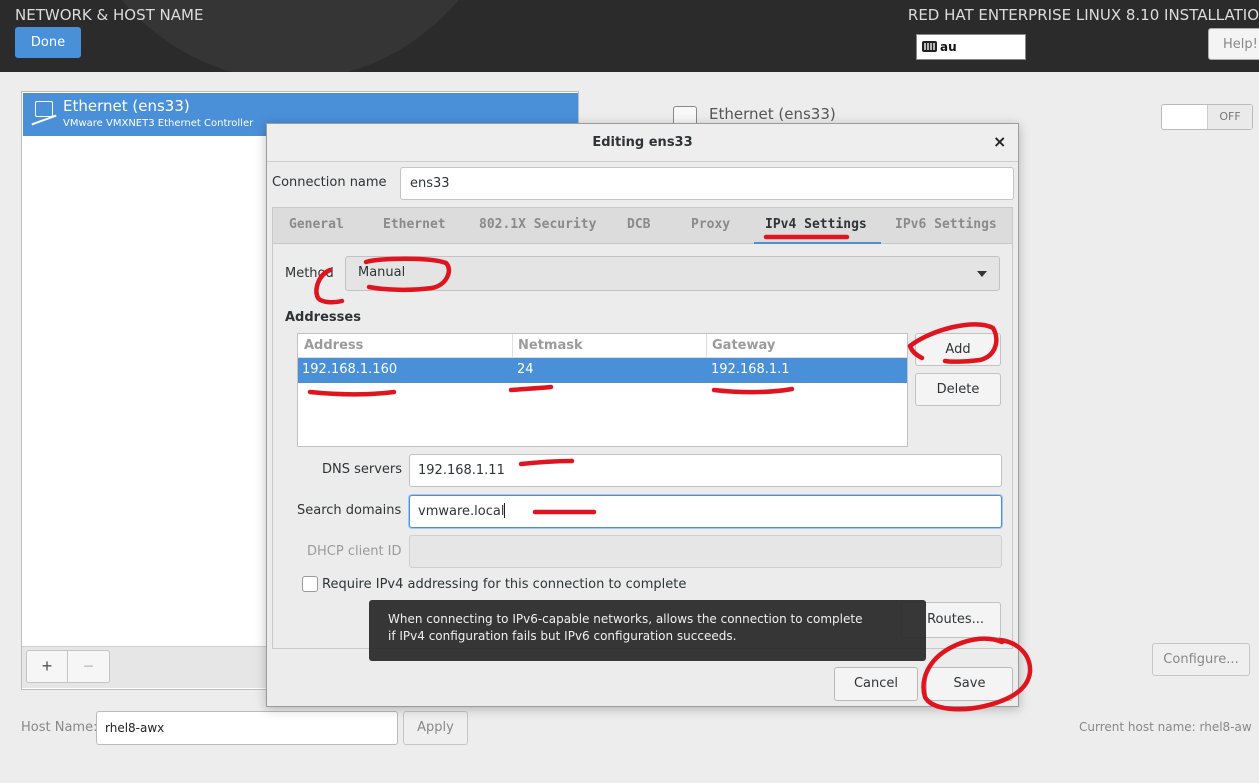  What do you see at coordinates (743, 345) in the screenshot?
I see `column-header-gateway: Gateway` at bounding box center [743, 345].